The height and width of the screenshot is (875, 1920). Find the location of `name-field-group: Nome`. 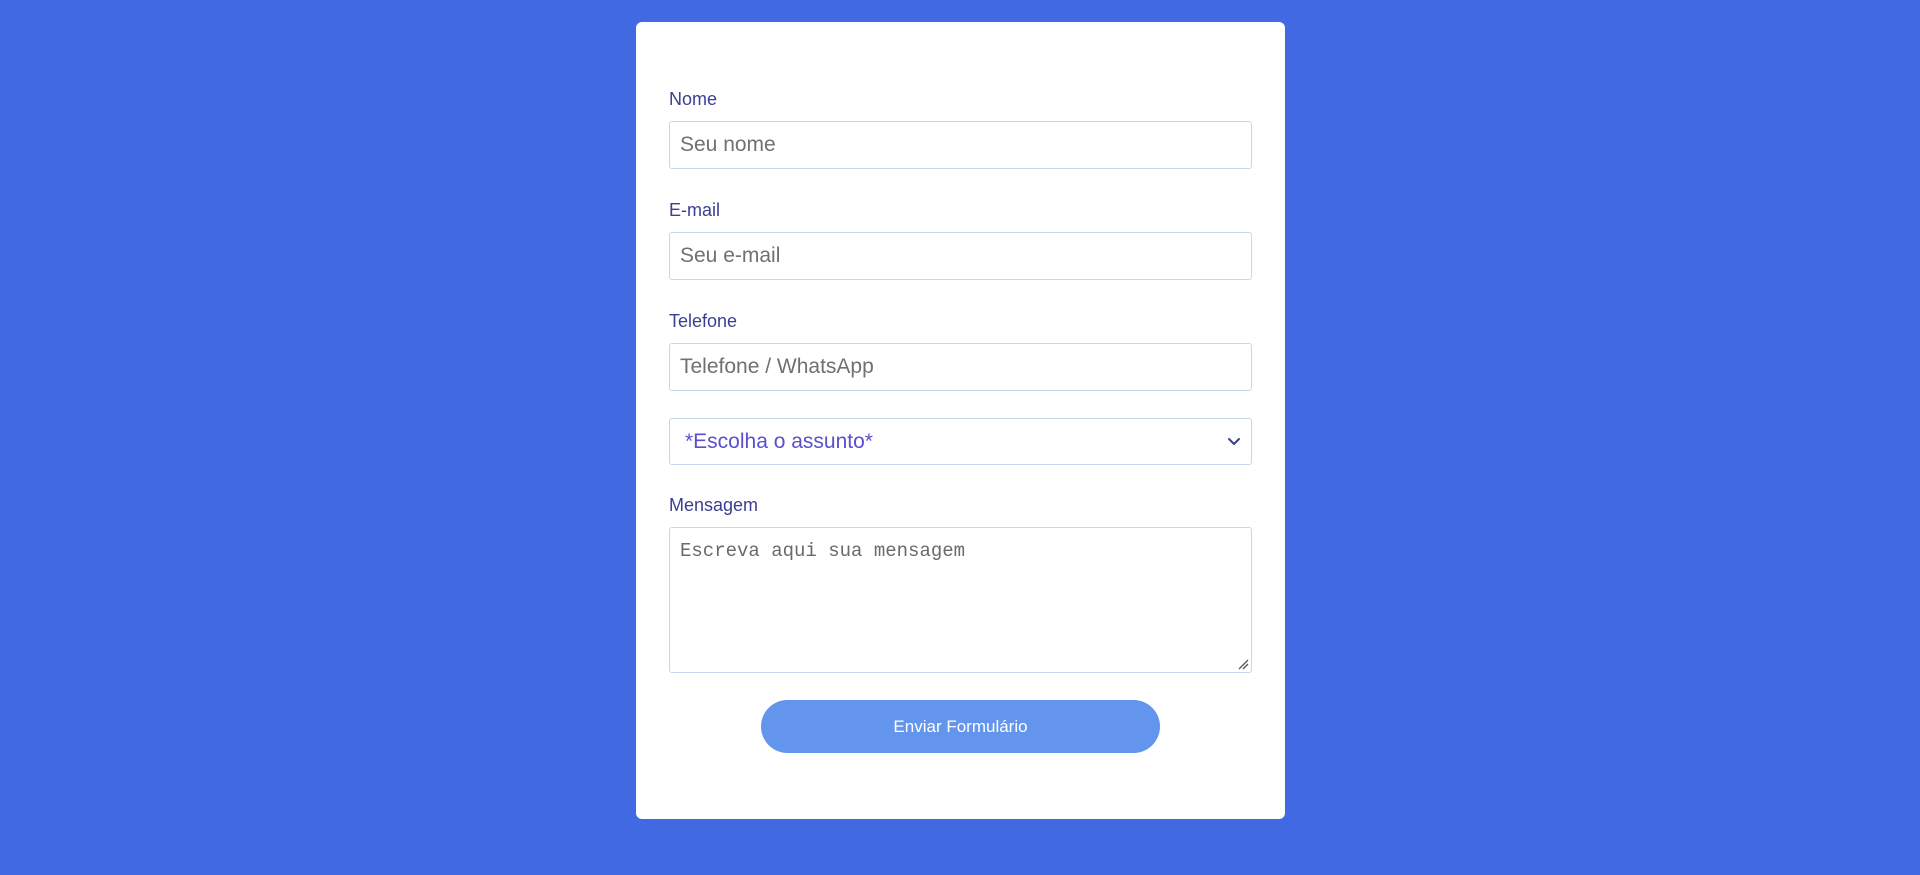

name-field-group: Nome is located at coordinates (960, 128).